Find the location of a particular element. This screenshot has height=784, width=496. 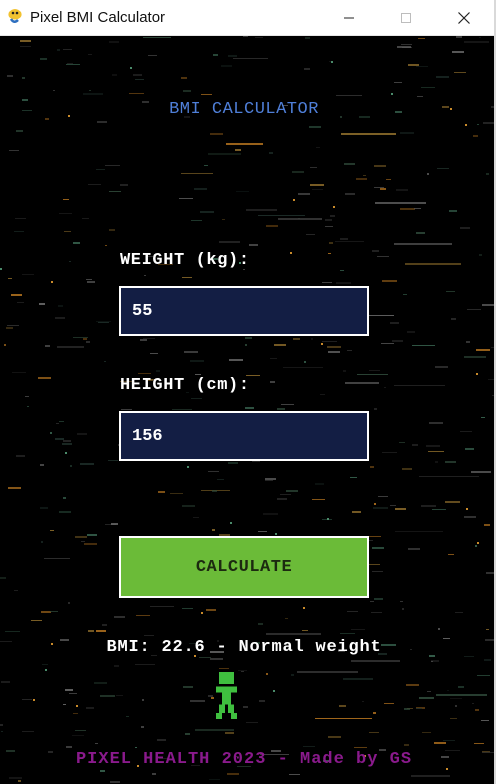

height-input is located at coordinates (244, 436).